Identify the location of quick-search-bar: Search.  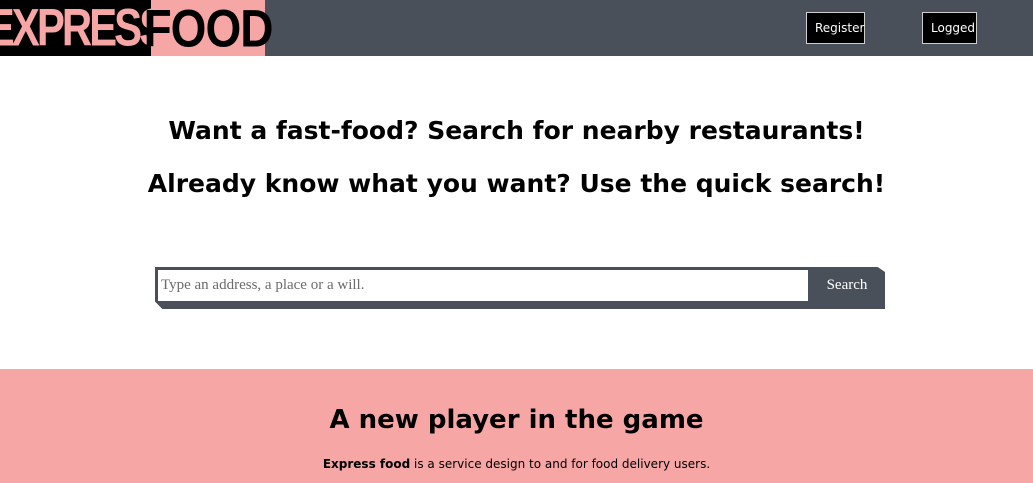
(520, 288).